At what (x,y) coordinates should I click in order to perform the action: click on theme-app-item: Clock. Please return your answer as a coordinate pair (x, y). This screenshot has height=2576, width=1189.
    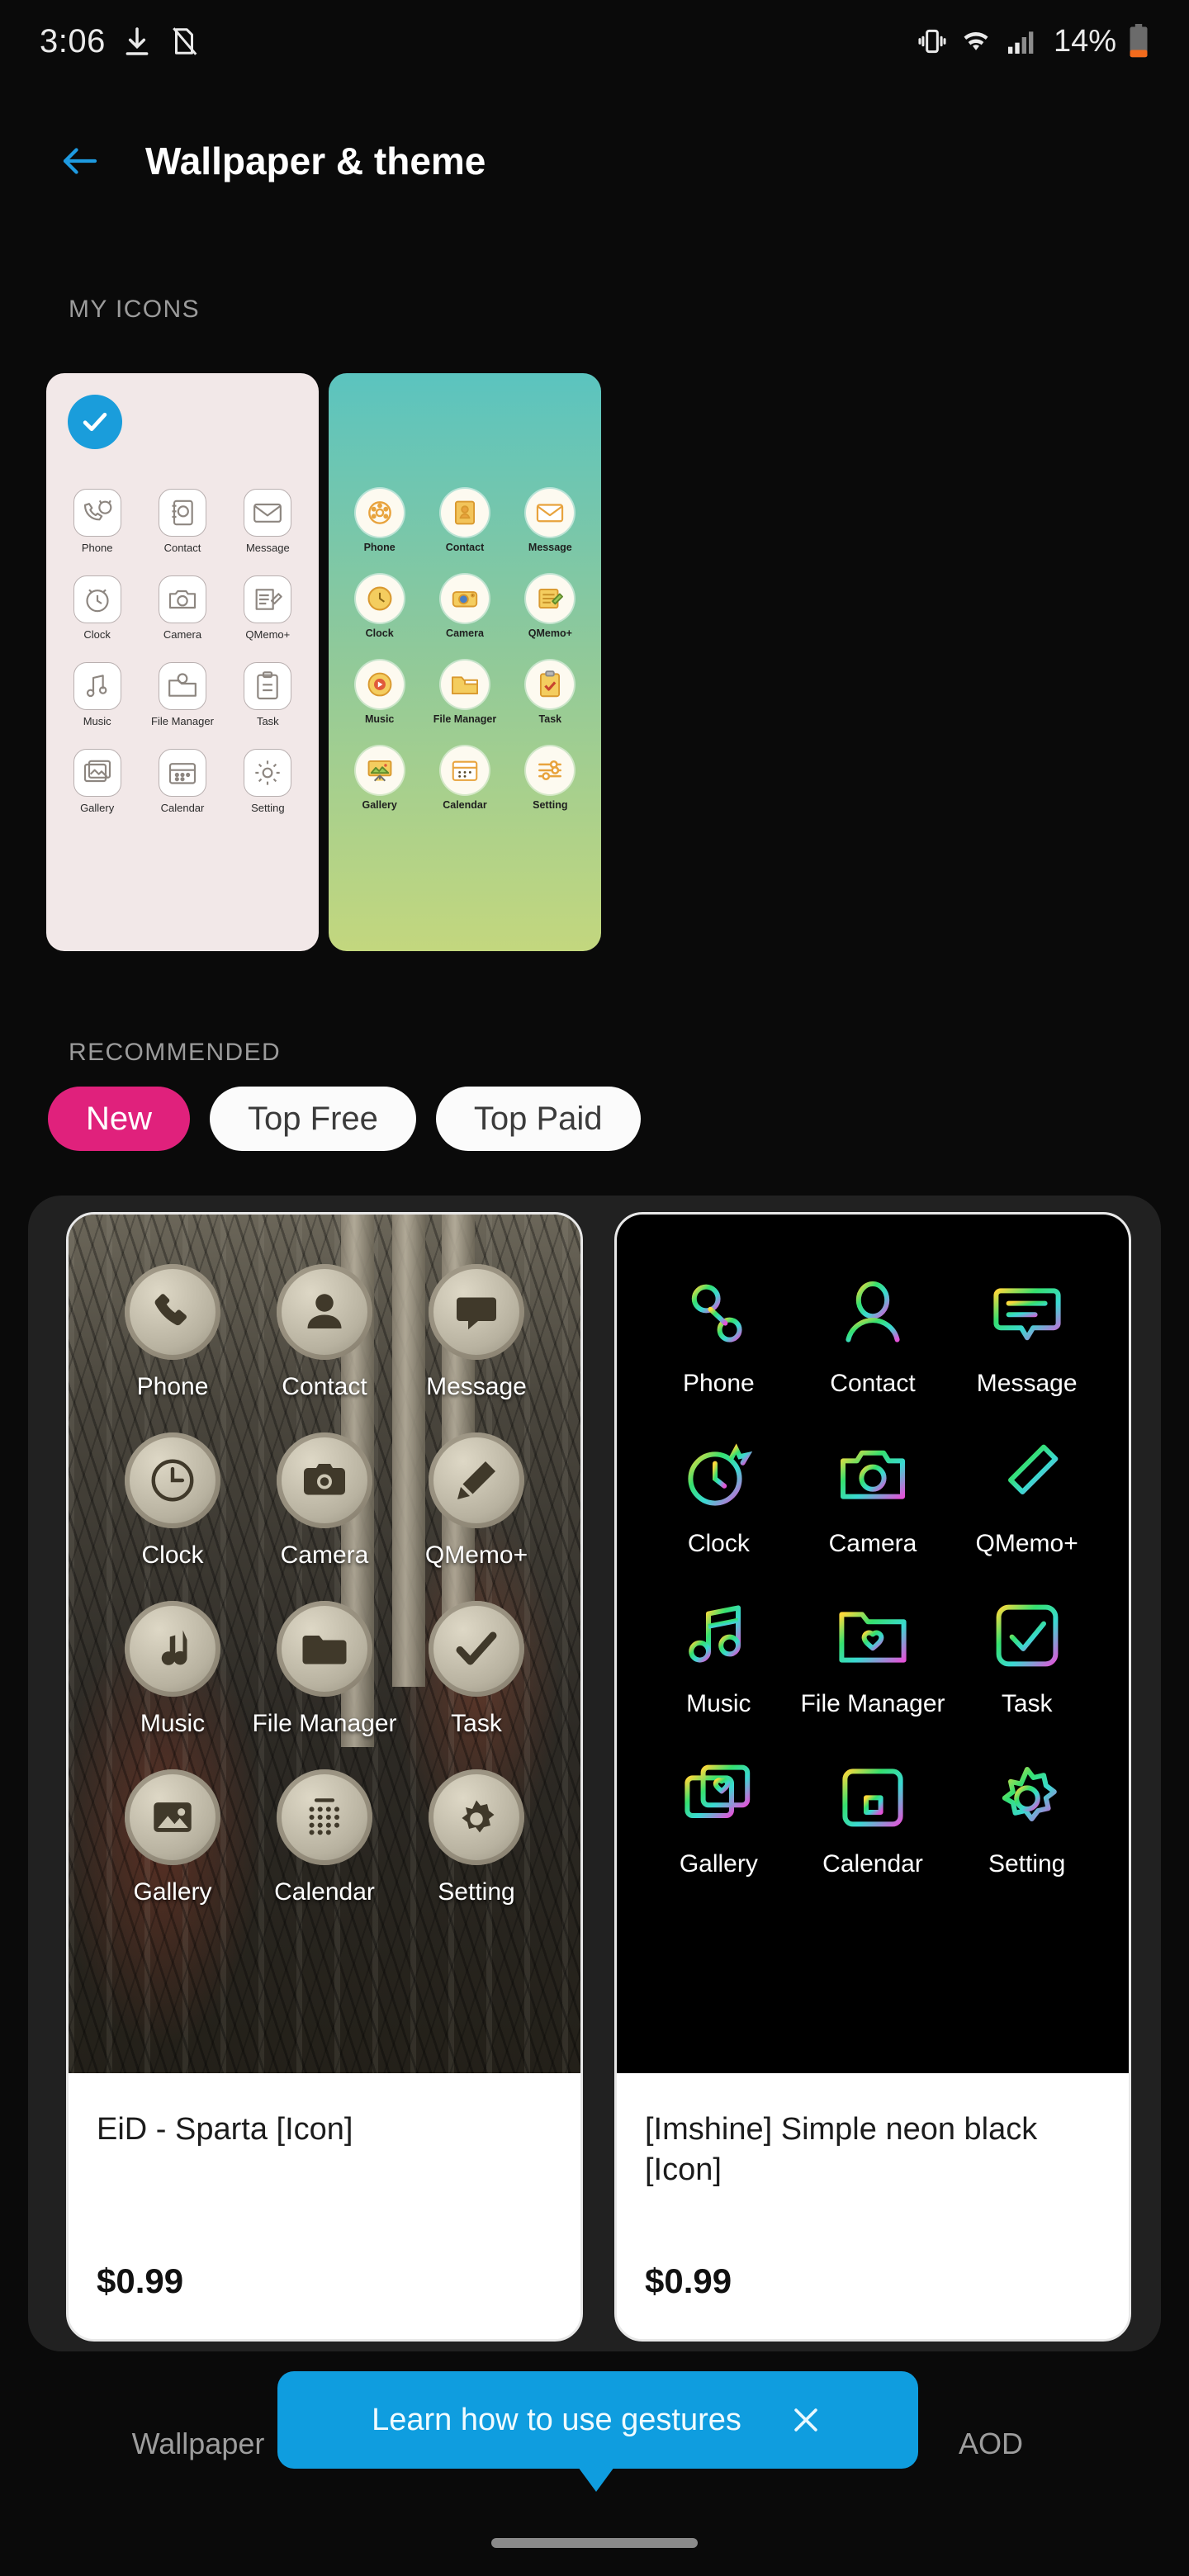
    Looking at the image, I should click on (379, 607).